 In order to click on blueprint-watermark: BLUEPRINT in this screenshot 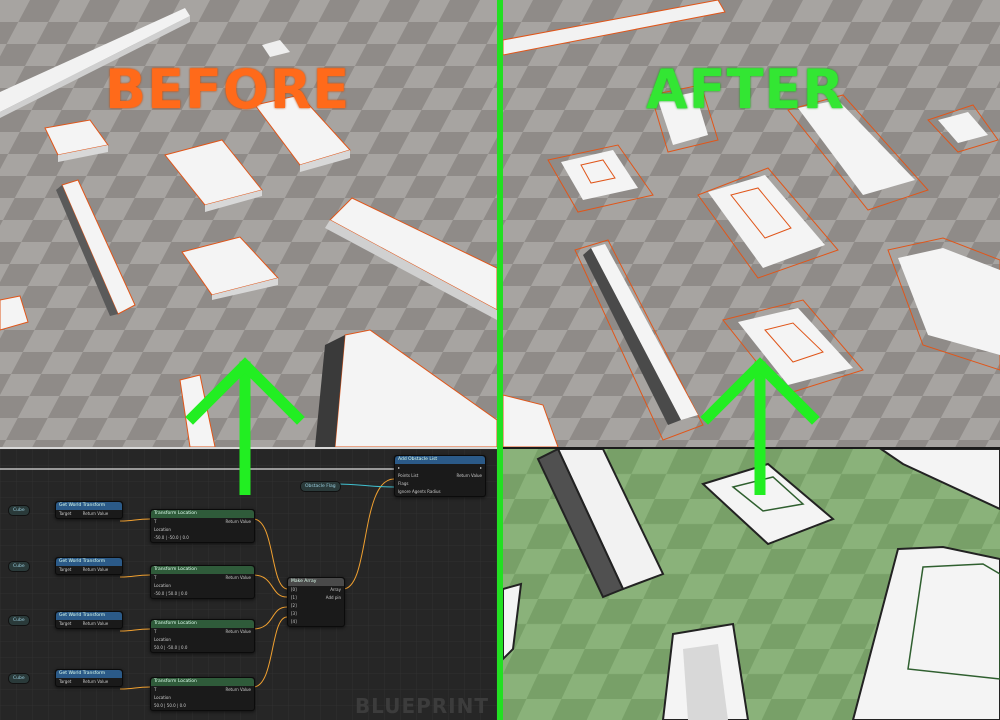, I will do `click(421, 706)`.